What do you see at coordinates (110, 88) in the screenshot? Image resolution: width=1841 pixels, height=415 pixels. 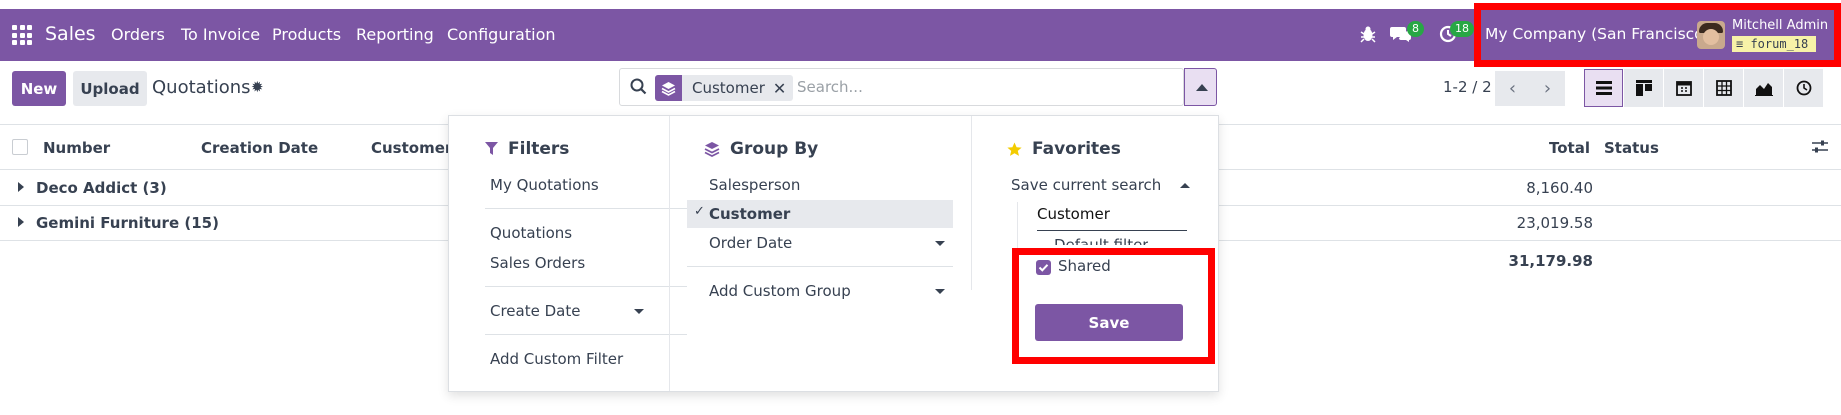 I see `upload-button: Upload` at bounding box center [110, 88].